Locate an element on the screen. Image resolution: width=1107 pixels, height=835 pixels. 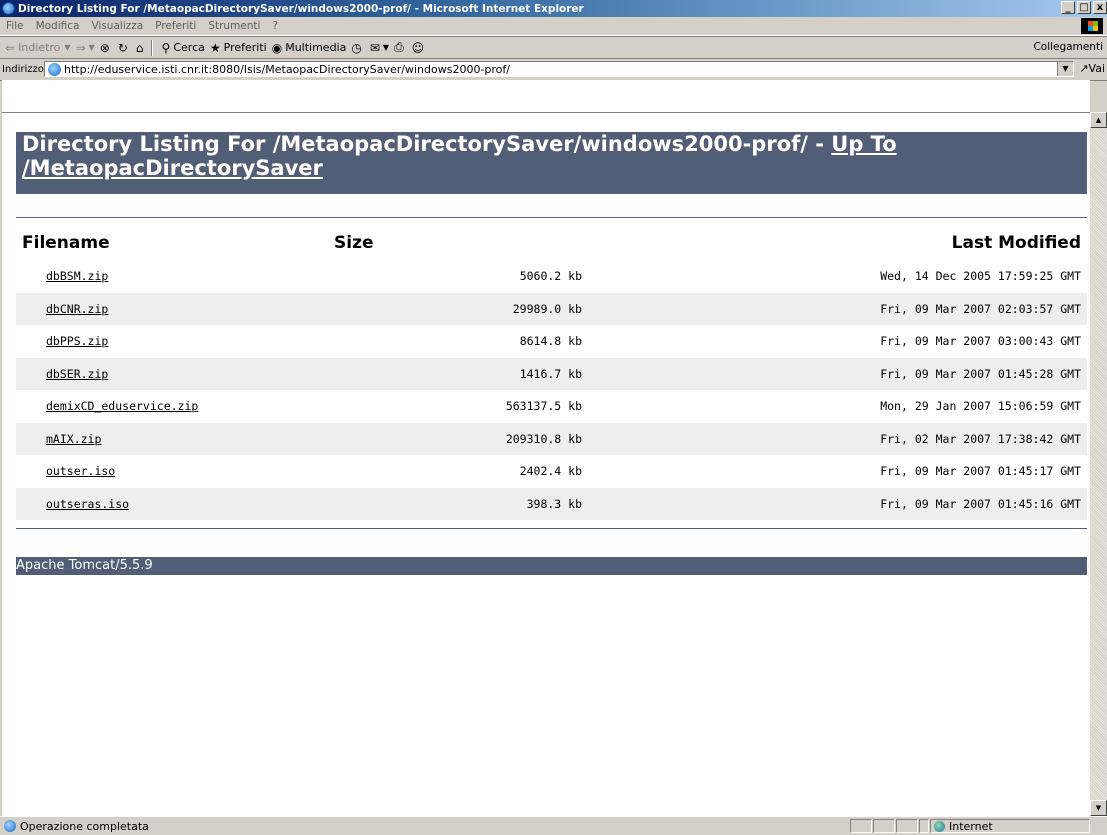
go-label: Vai is located at coordinates (1096, 68).